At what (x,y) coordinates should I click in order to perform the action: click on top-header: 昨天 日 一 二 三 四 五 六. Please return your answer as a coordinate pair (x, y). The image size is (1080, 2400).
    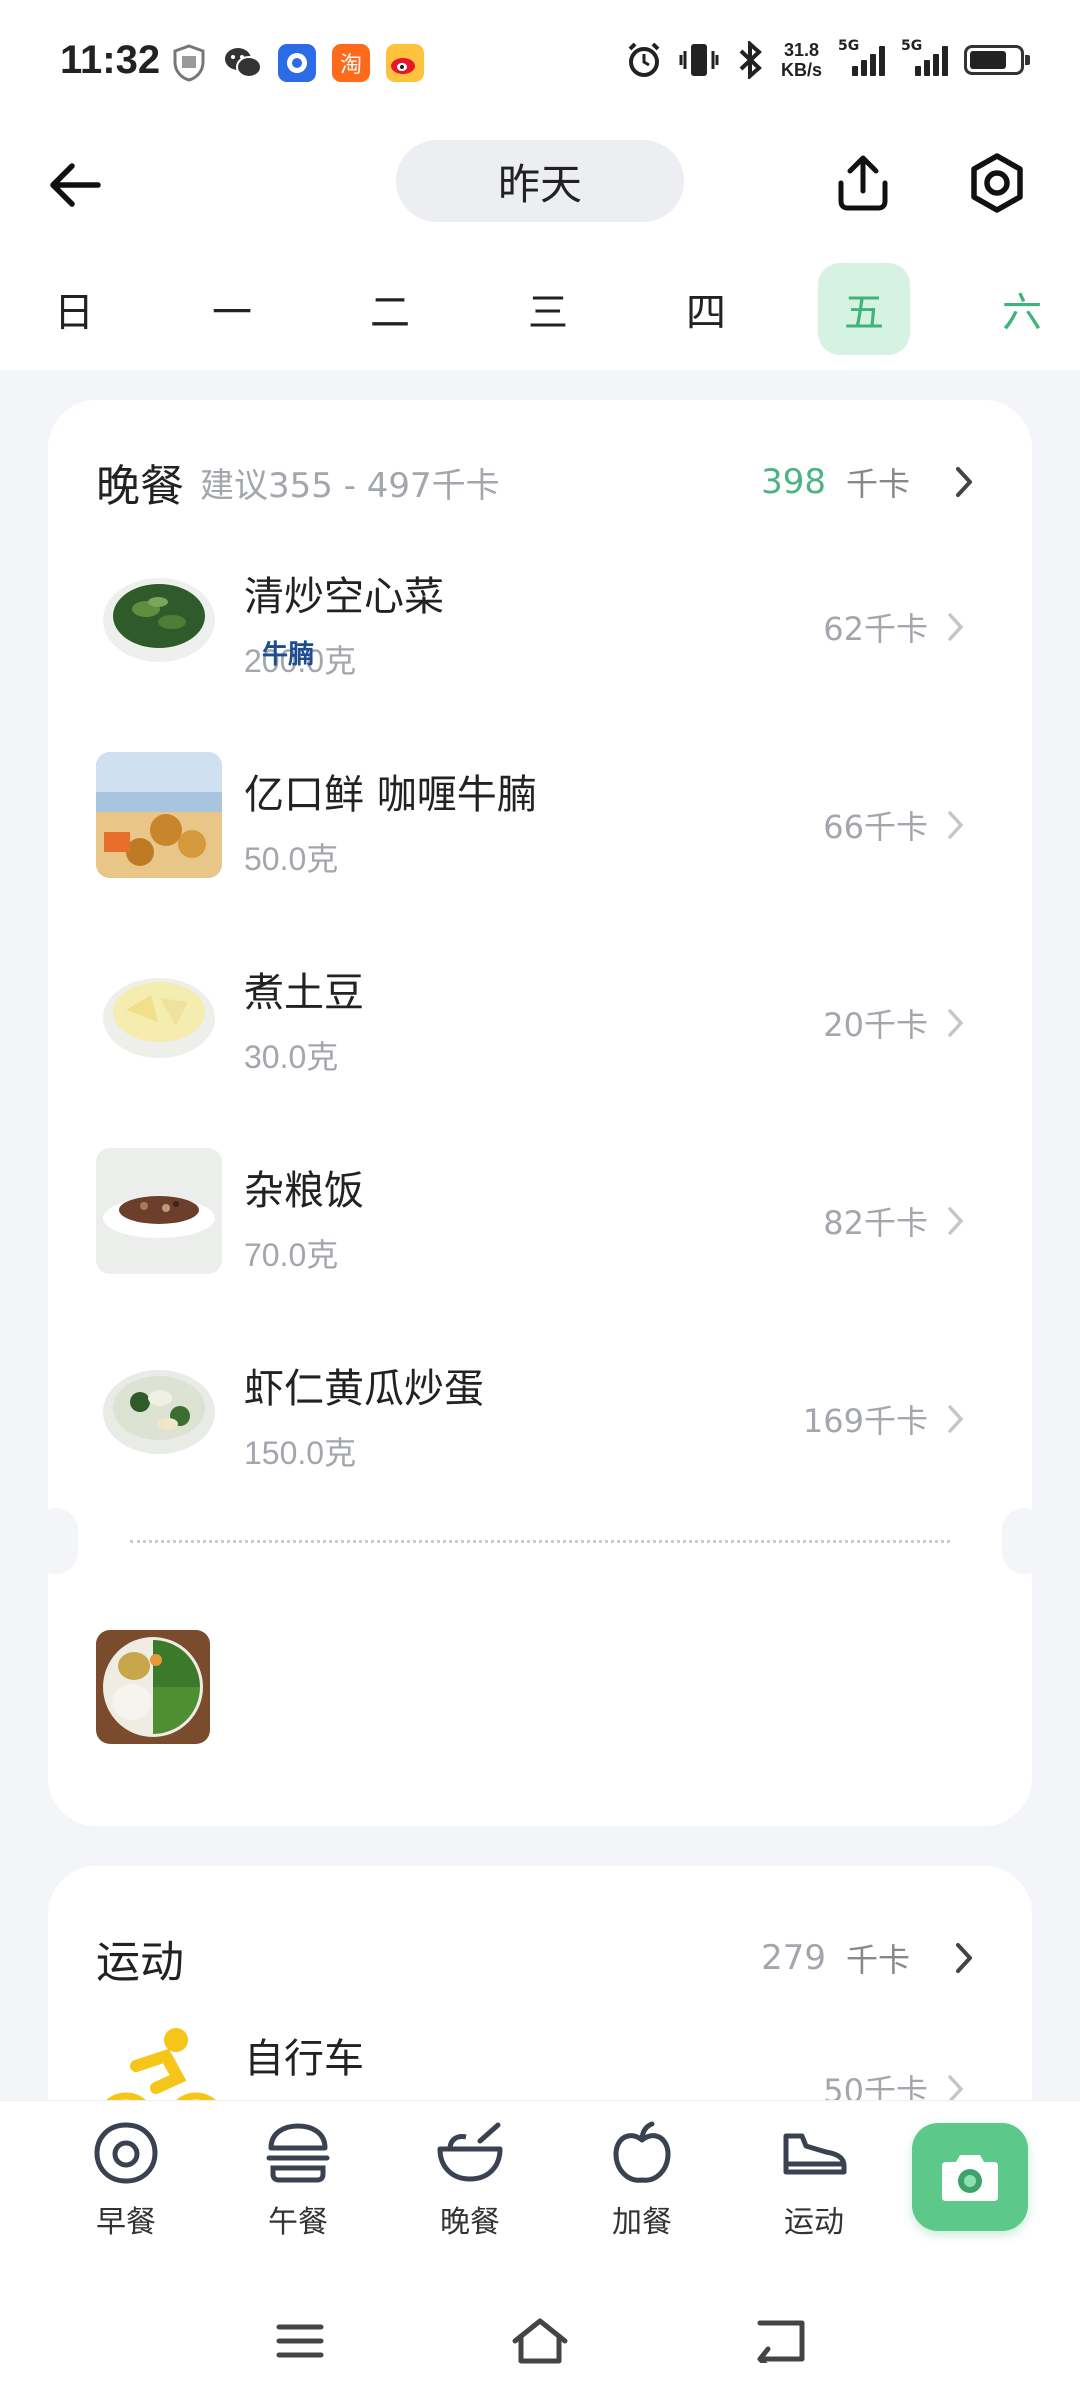
    Looking at the image, I should click on (540, 250).